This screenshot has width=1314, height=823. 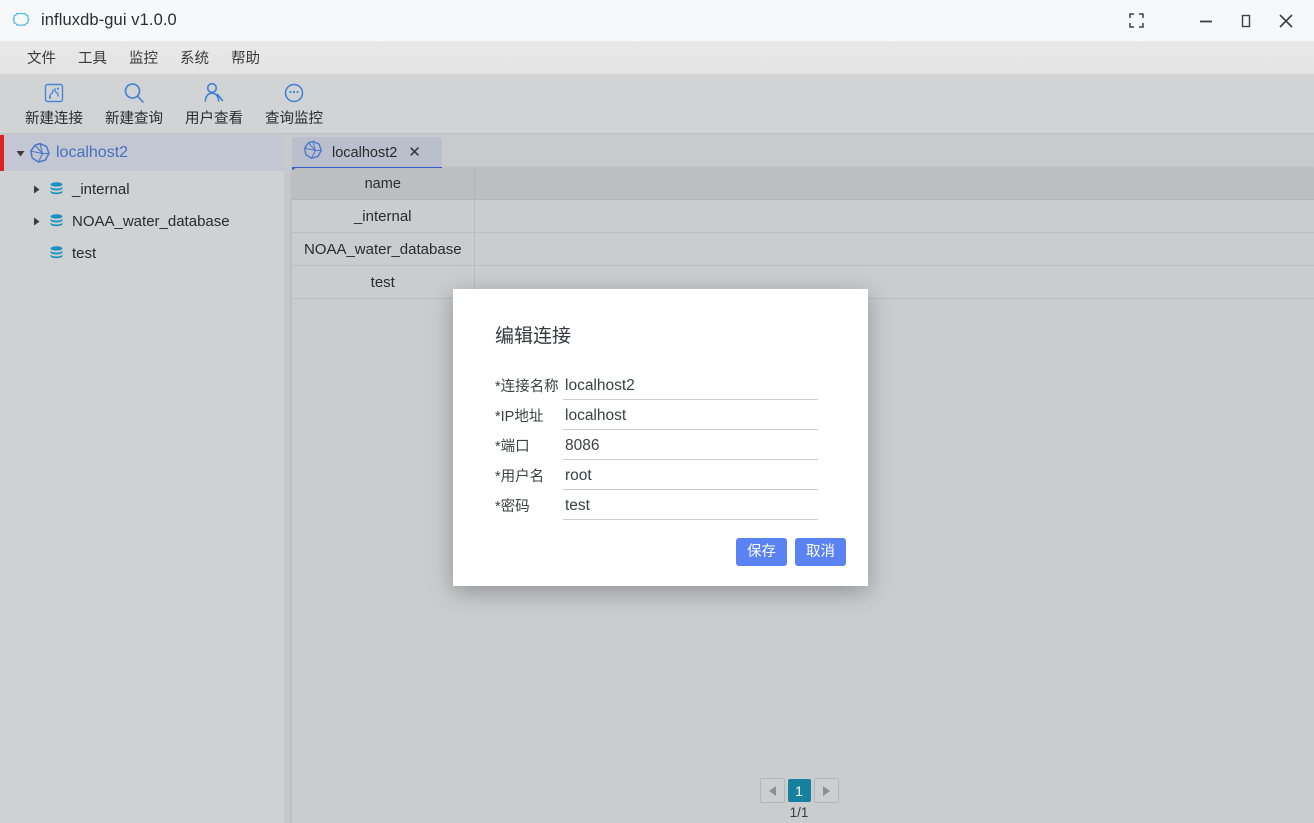 What do you see at coordinates (194, 57) in the screenshot?
I see `menu-item-system: 系统` at bounding box center [194, 57].